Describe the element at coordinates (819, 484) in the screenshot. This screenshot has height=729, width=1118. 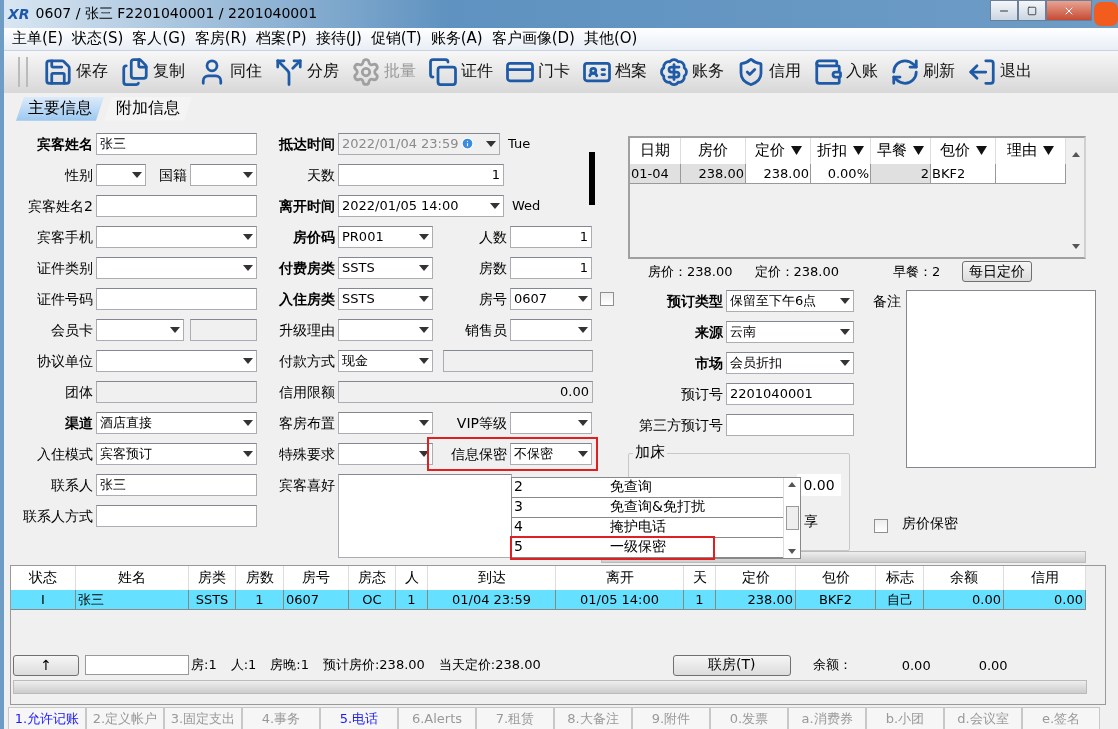
I see `number-field: 0.00` at that location.